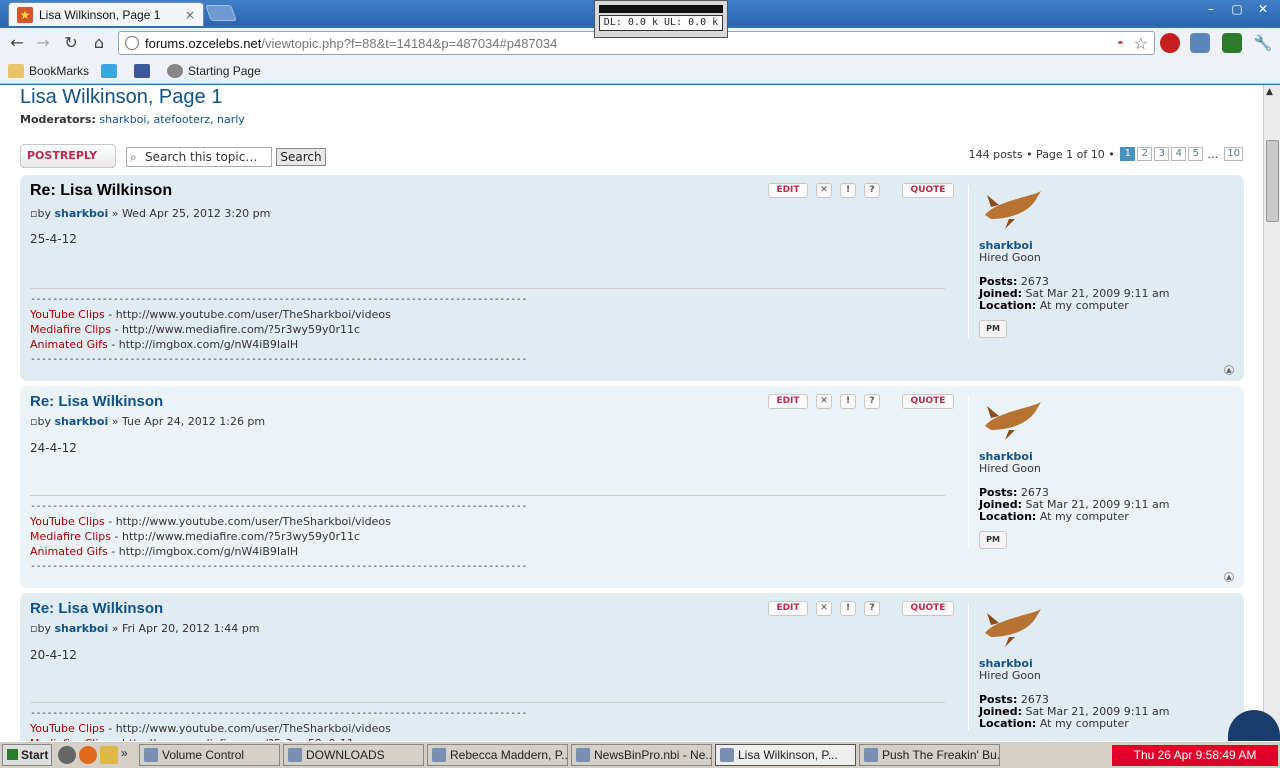  Describe the element at coordinates (209, 755) in the screenshot. I see `taskbar-item: Volume Control` at that location.